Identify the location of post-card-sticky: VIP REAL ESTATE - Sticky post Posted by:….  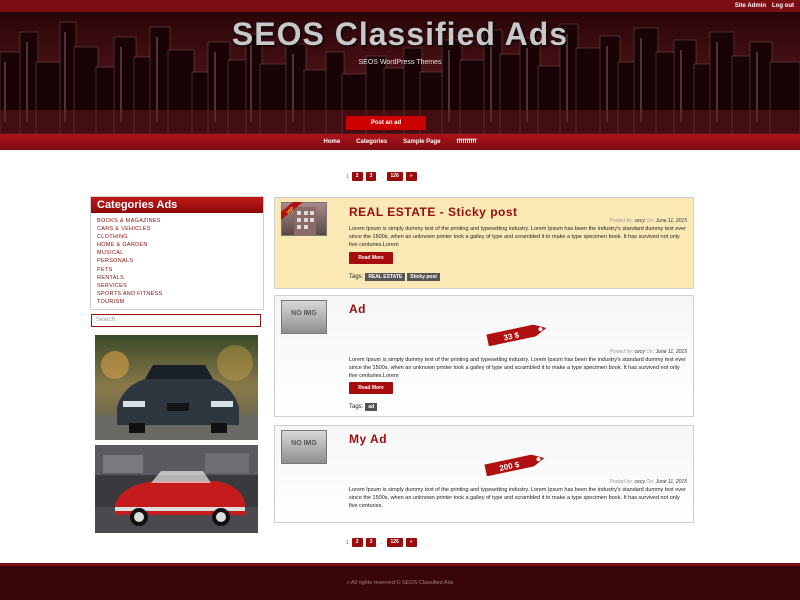
(484, 243).